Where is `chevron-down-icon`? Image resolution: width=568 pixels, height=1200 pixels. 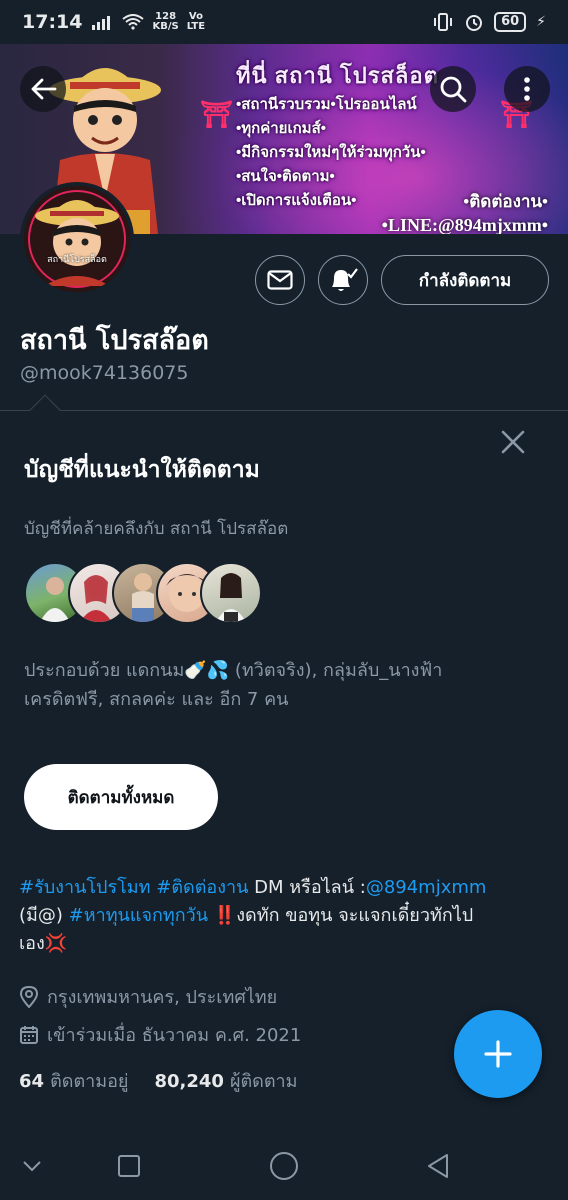 chevron-down-icon is located at coordinates (32, 1166).